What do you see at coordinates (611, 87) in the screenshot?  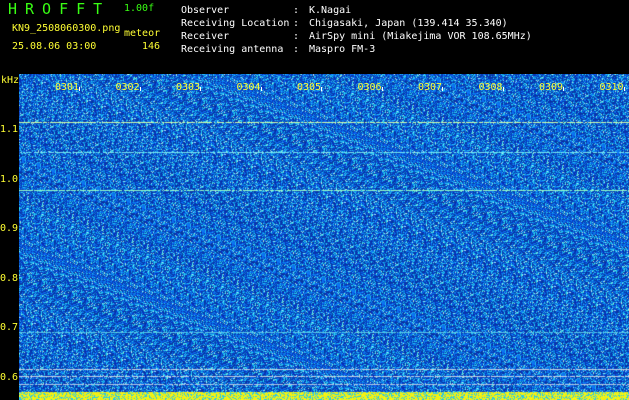 I see `x-tick-label: 0310` at bounding box center [611, 87].